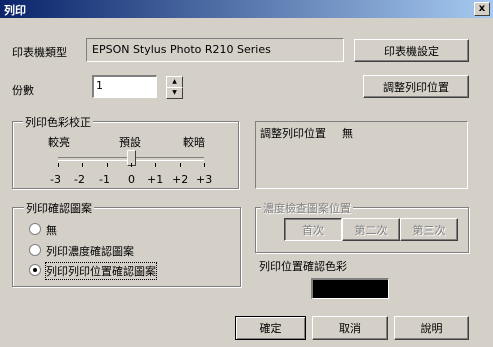  Describe the element at coordinates (39, 52) in the screenshot. I see `printer-type-label: 印表機類型` at that location.